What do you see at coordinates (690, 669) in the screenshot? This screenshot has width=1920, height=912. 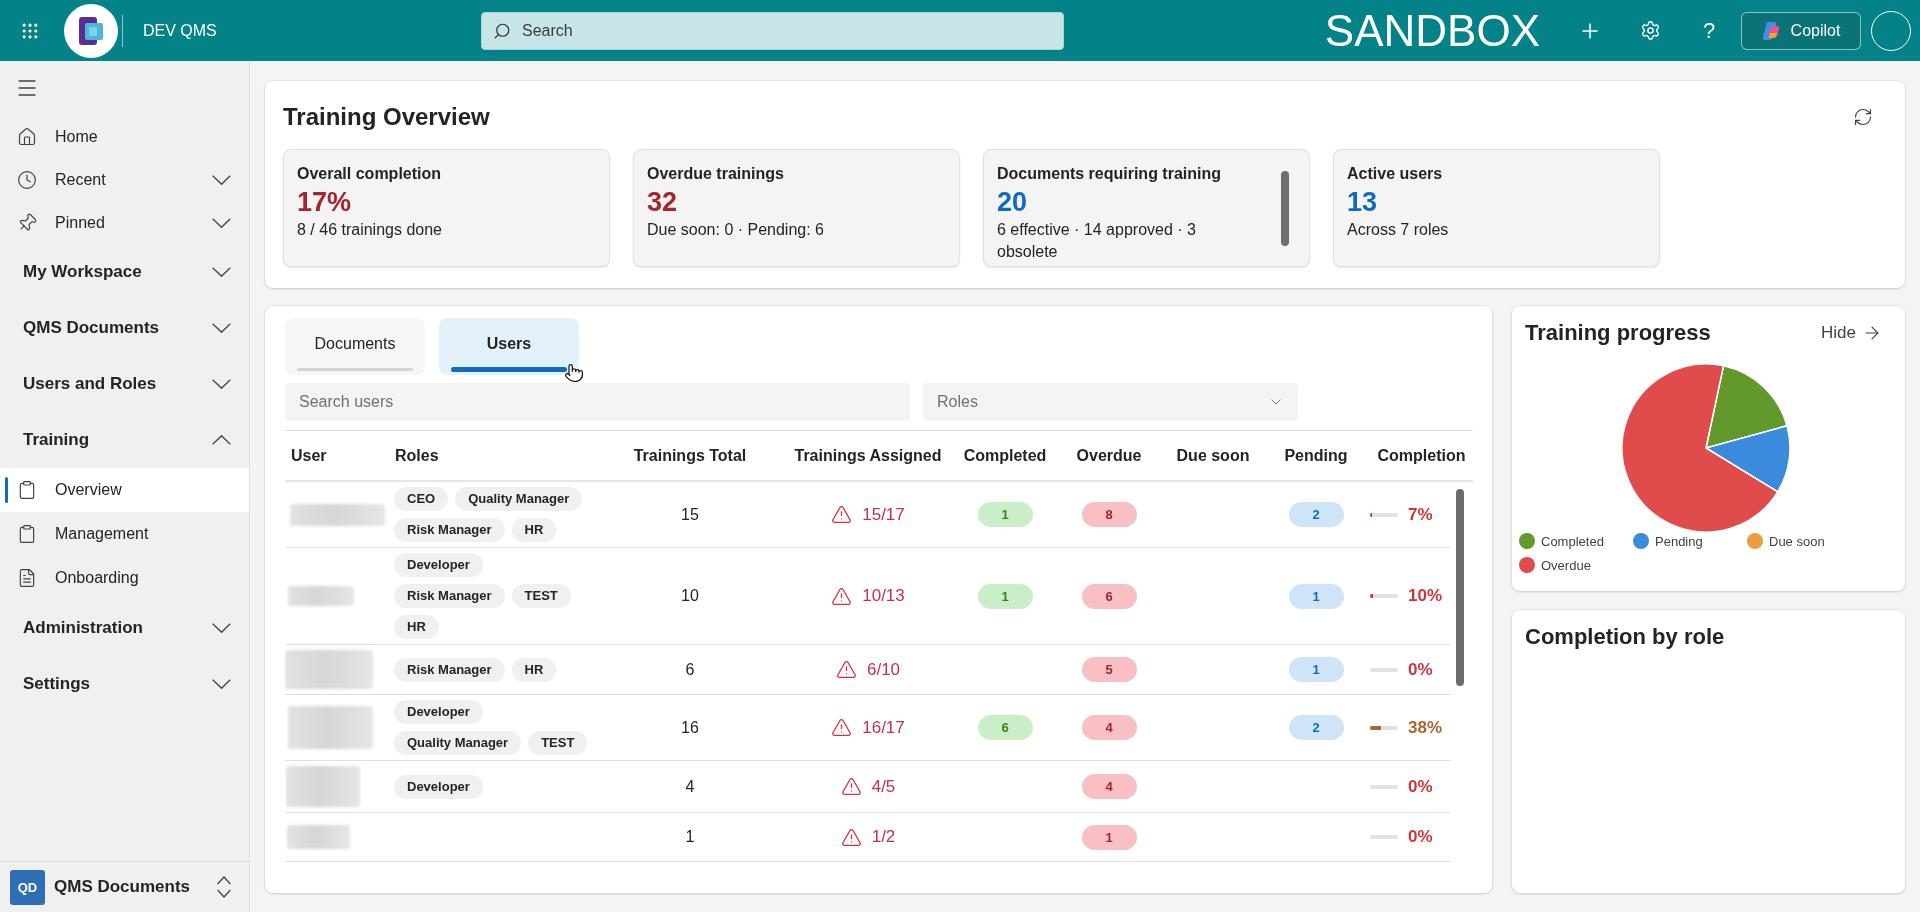 I see `trainings-total: 6` at bounding box center [690, 669].